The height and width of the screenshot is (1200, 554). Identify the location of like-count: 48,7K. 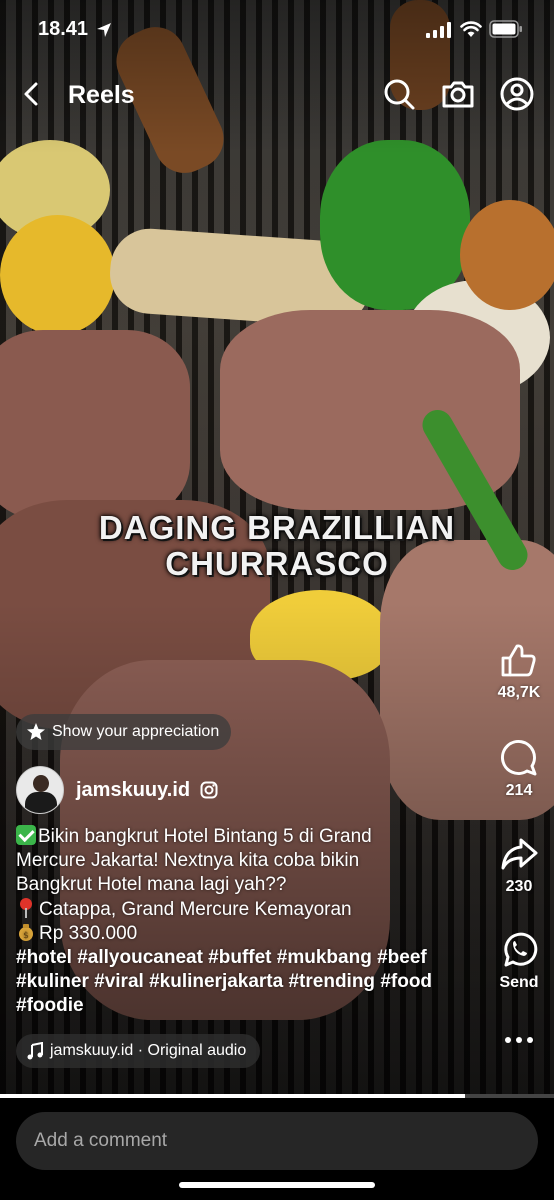
(519, 692).